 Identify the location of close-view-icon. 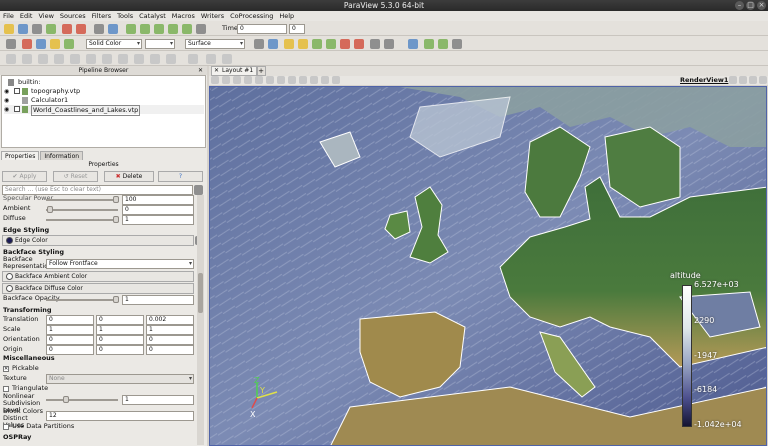
(763, 80).